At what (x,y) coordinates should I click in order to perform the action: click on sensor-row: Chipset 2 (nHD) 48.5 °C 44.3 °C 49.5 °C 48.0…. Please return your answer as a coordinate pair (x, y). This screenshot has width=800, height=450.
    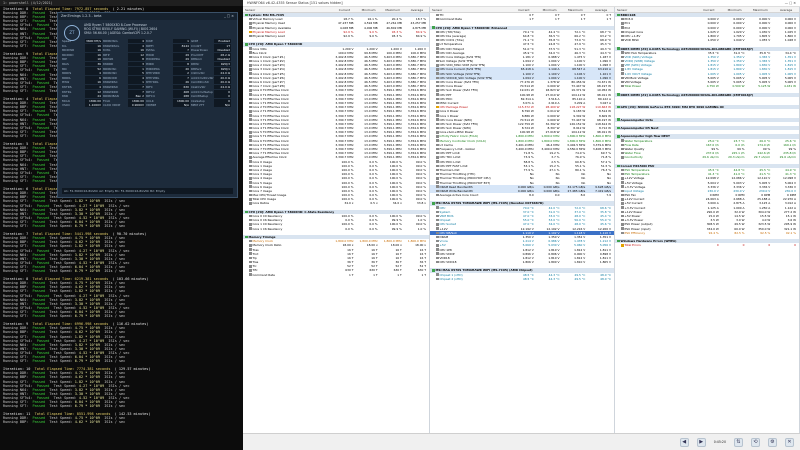
    Looking at the image, I should click on (522, 279).